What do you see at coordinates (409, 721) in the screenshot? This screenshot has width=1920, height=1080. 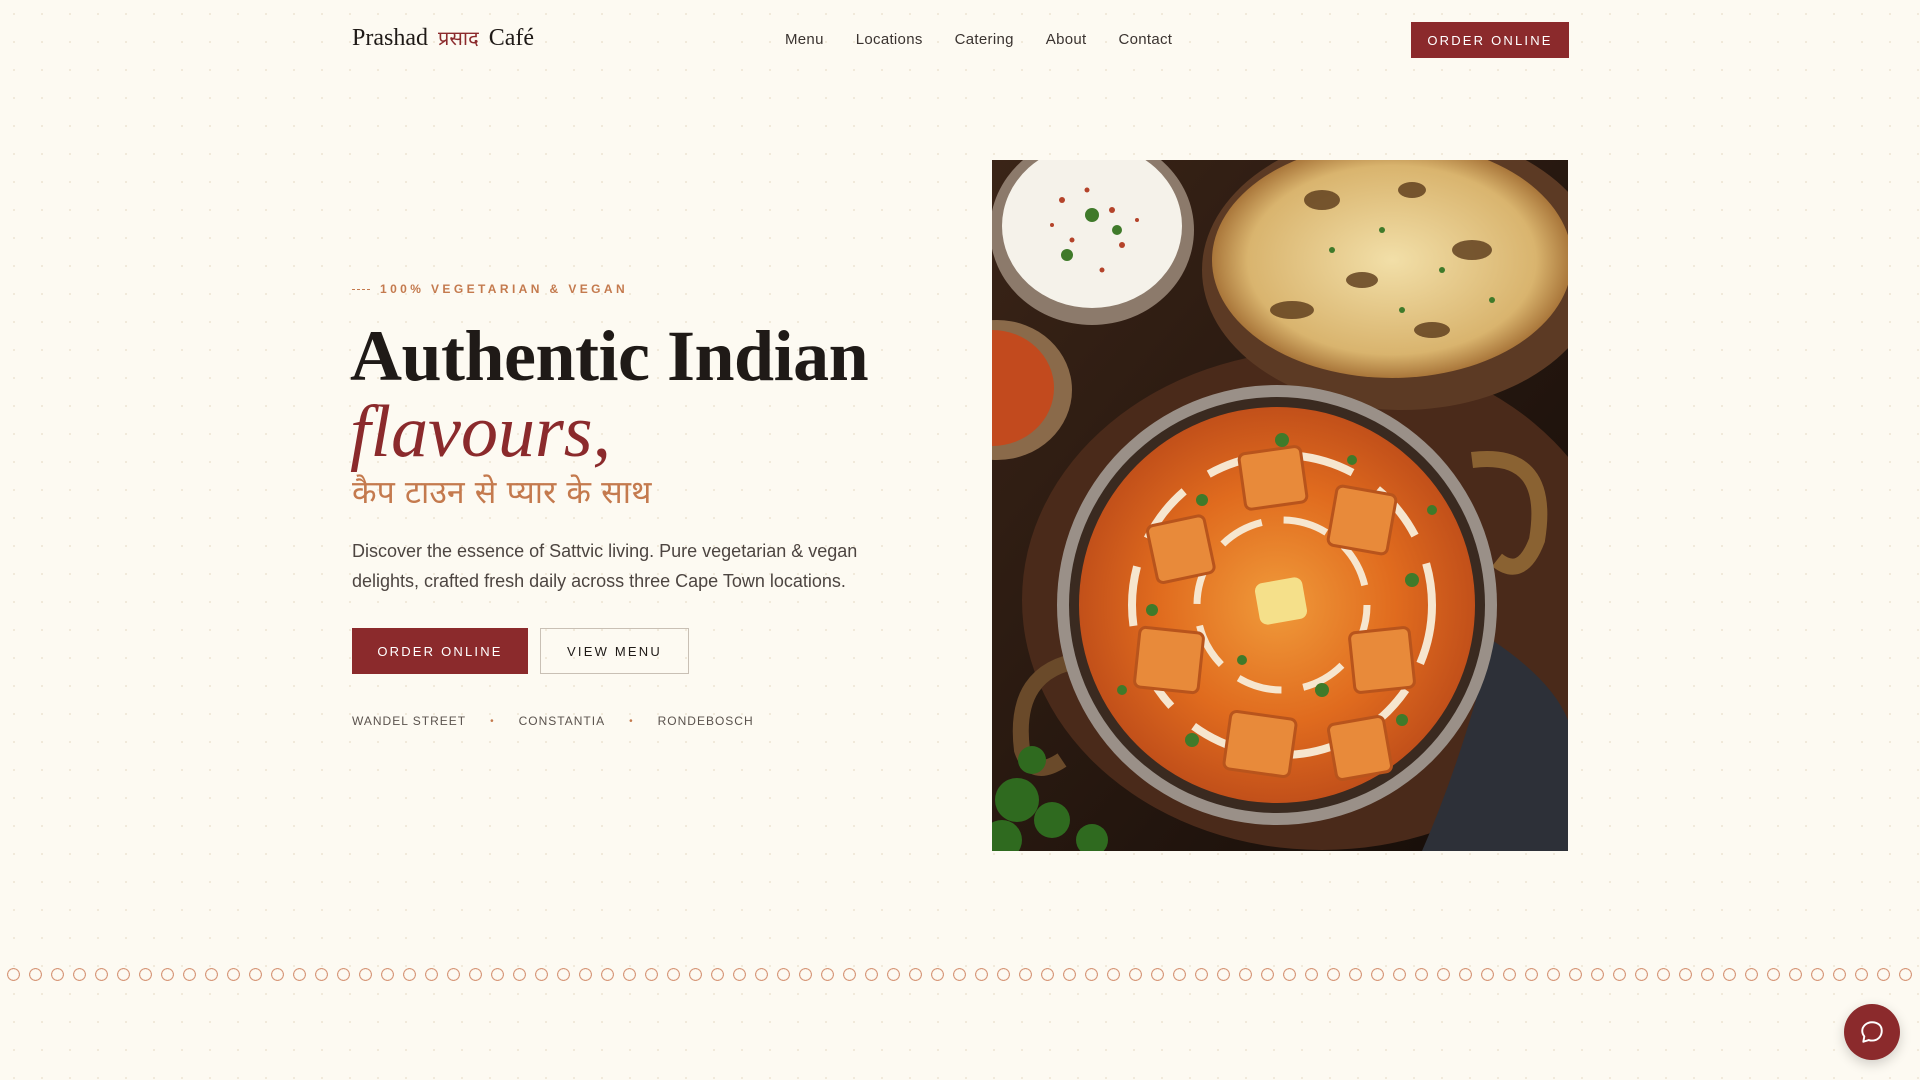 I see `location-wandel-street: WANDEL STREET` at bounding box center [409, 721].